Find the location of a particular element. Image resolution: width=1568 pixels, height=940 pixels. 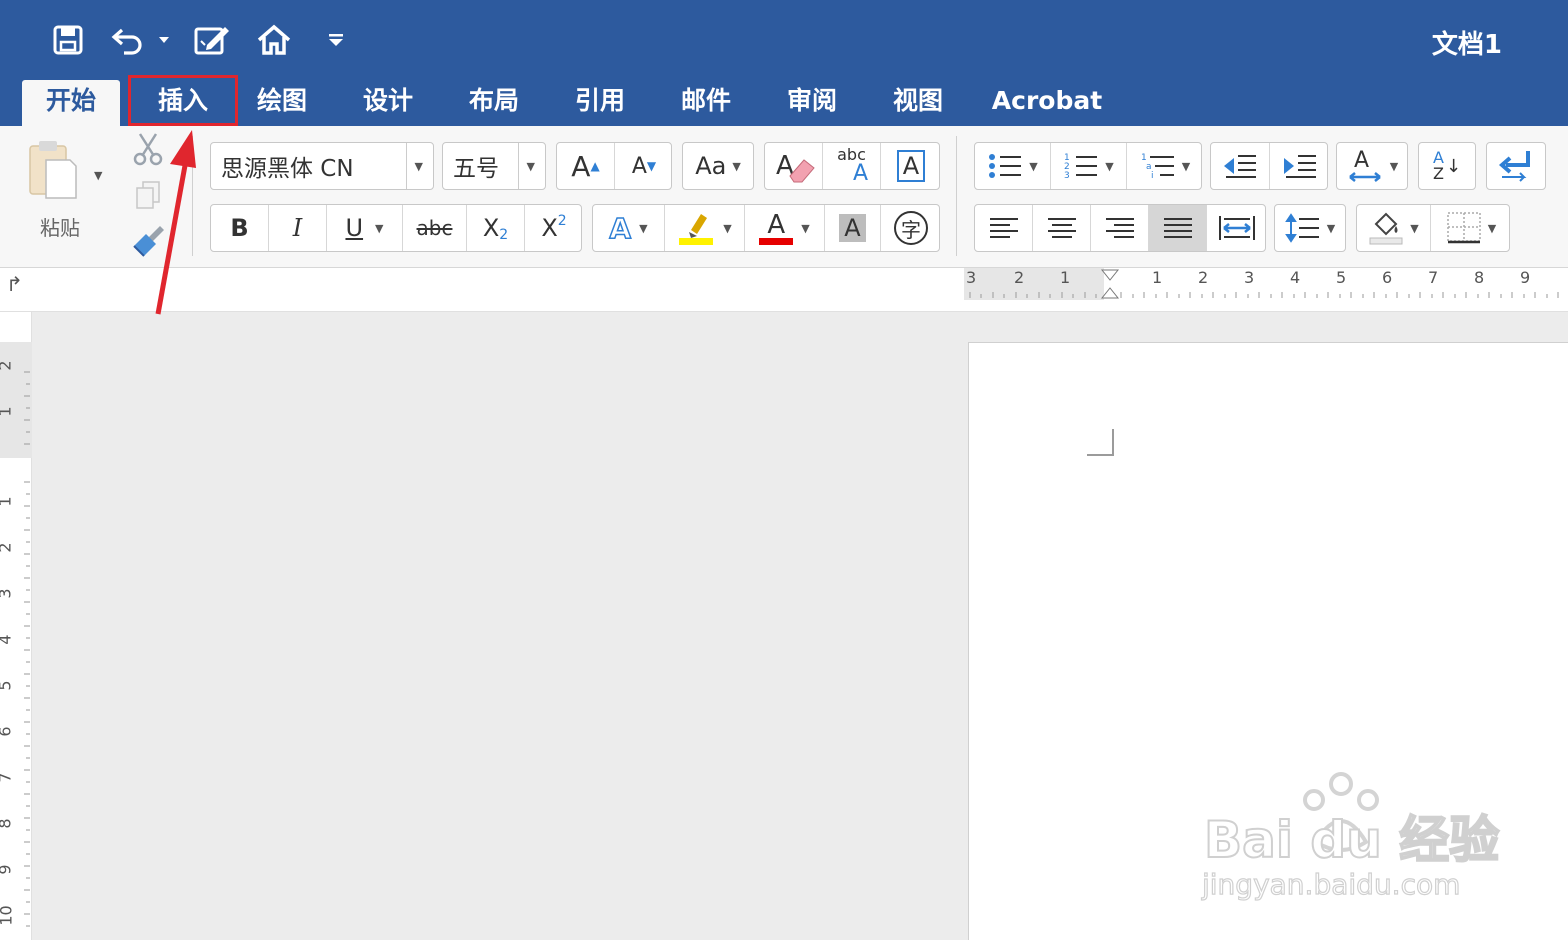

font-name-select: 思源黑体 CN ▼ is located at coordinates (322, 166).